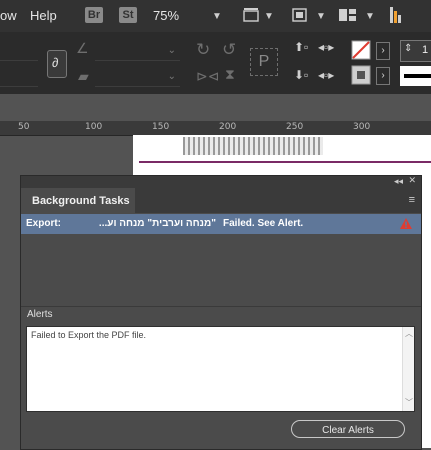 Image resolution: width=431 pixels, height=450 pixels. Describe the element at coordinates (295, 127) in the screenshot. I see `ruler-tick-label: 250` at that location.